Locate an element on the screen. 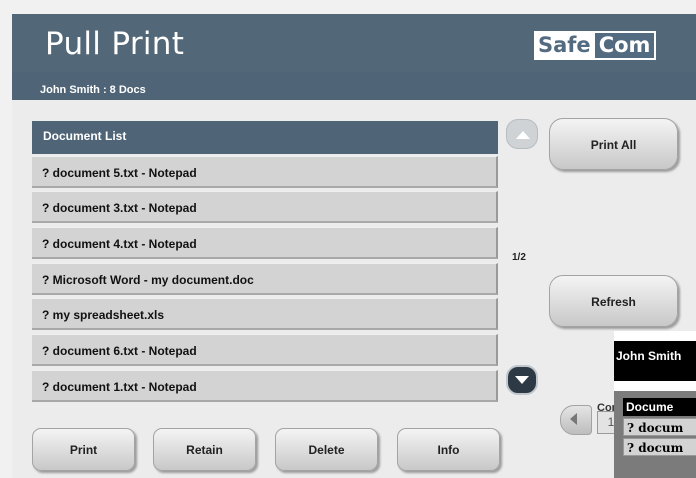 This screenshot has width=696, height=478. arrow-down-icon is located at coordinates (522, 380).